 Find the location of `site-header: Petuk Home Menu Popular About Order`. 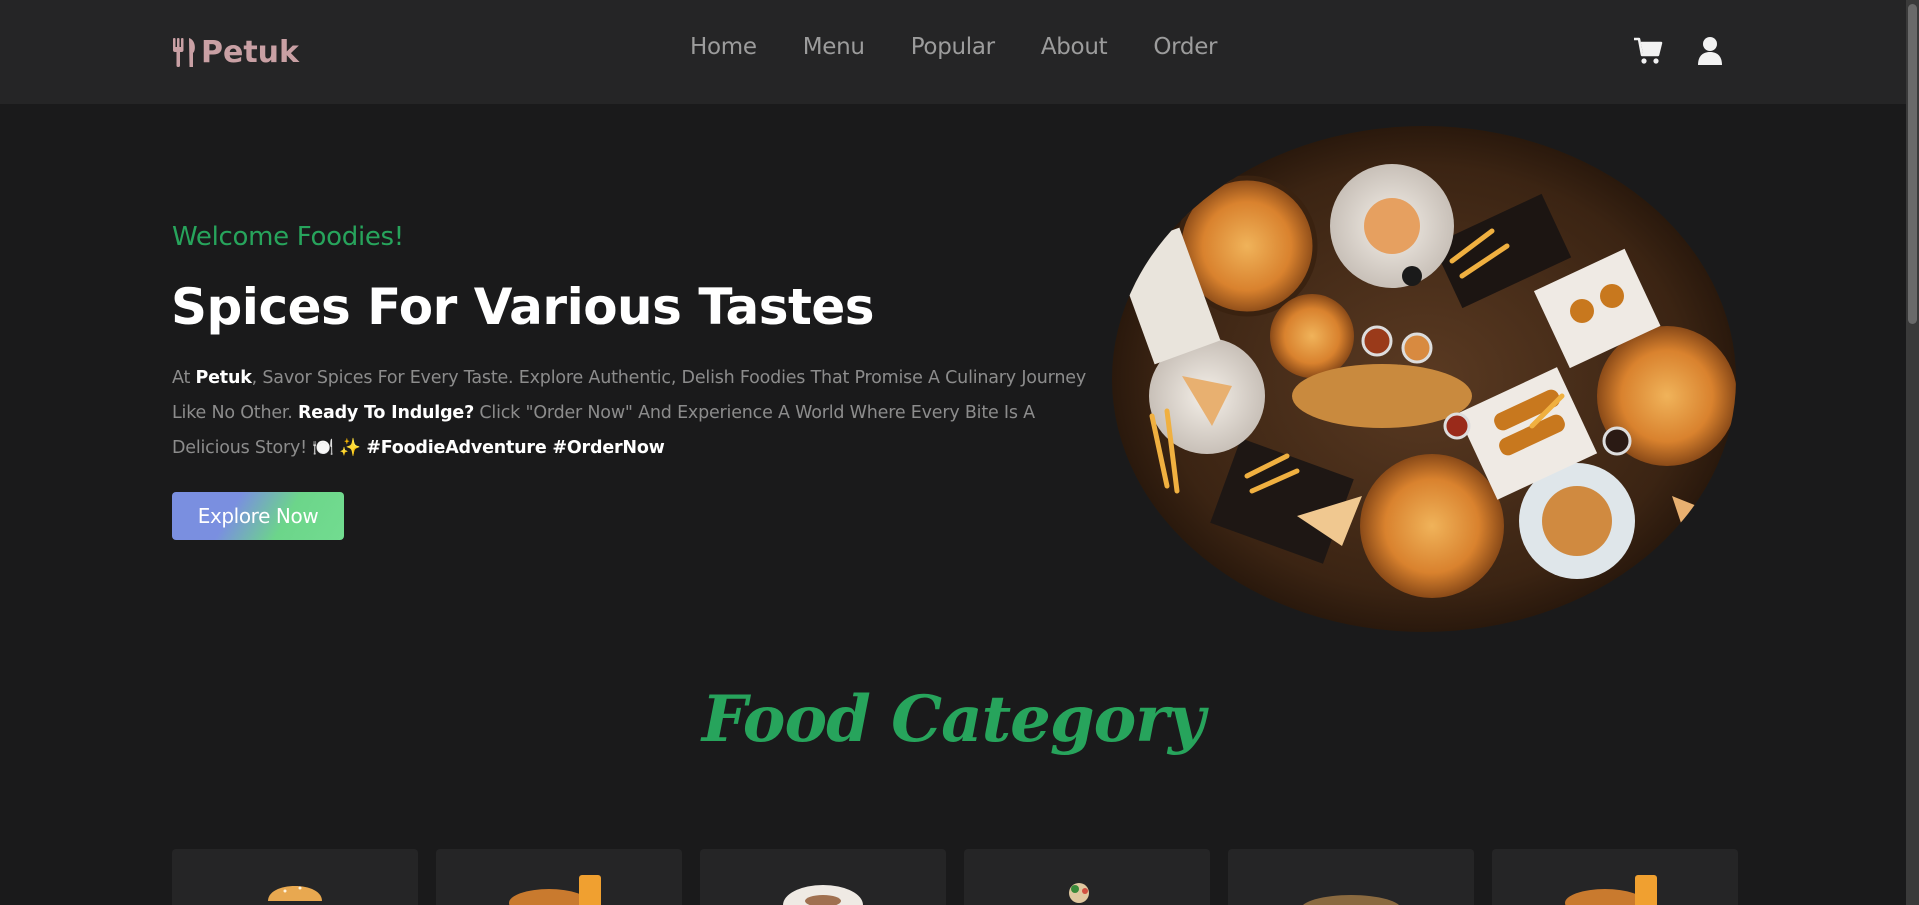

site-header: Petuk Home Menu Popular About Order is located at coordinates (953, 52).